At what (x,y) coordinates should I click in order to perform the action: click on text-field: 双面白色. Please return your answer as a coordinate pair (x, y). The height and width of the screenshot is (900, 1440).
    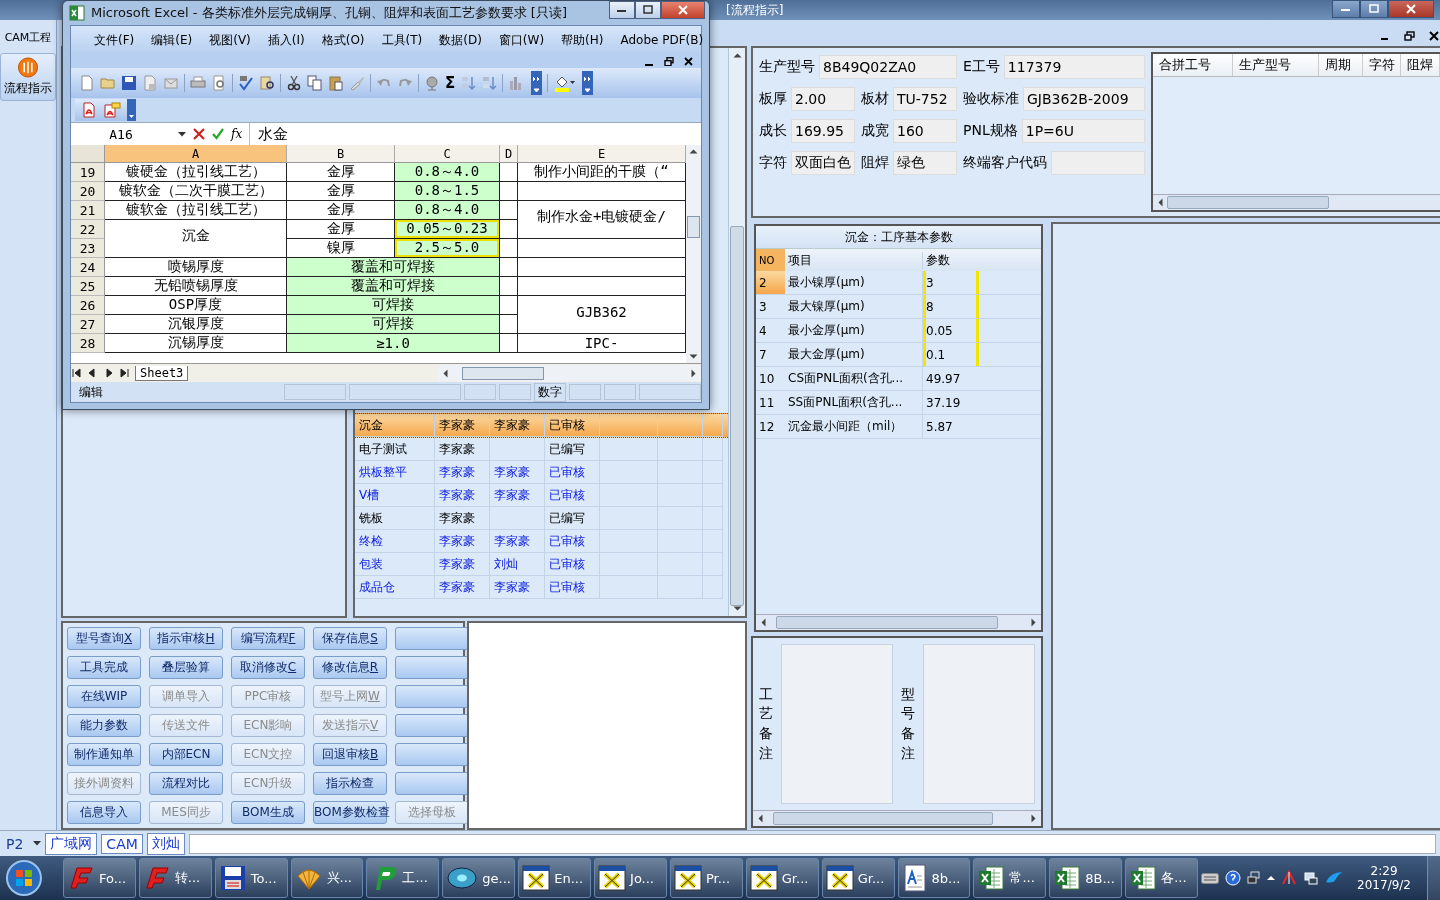
    Looking at the image, I should click on (823, 163).